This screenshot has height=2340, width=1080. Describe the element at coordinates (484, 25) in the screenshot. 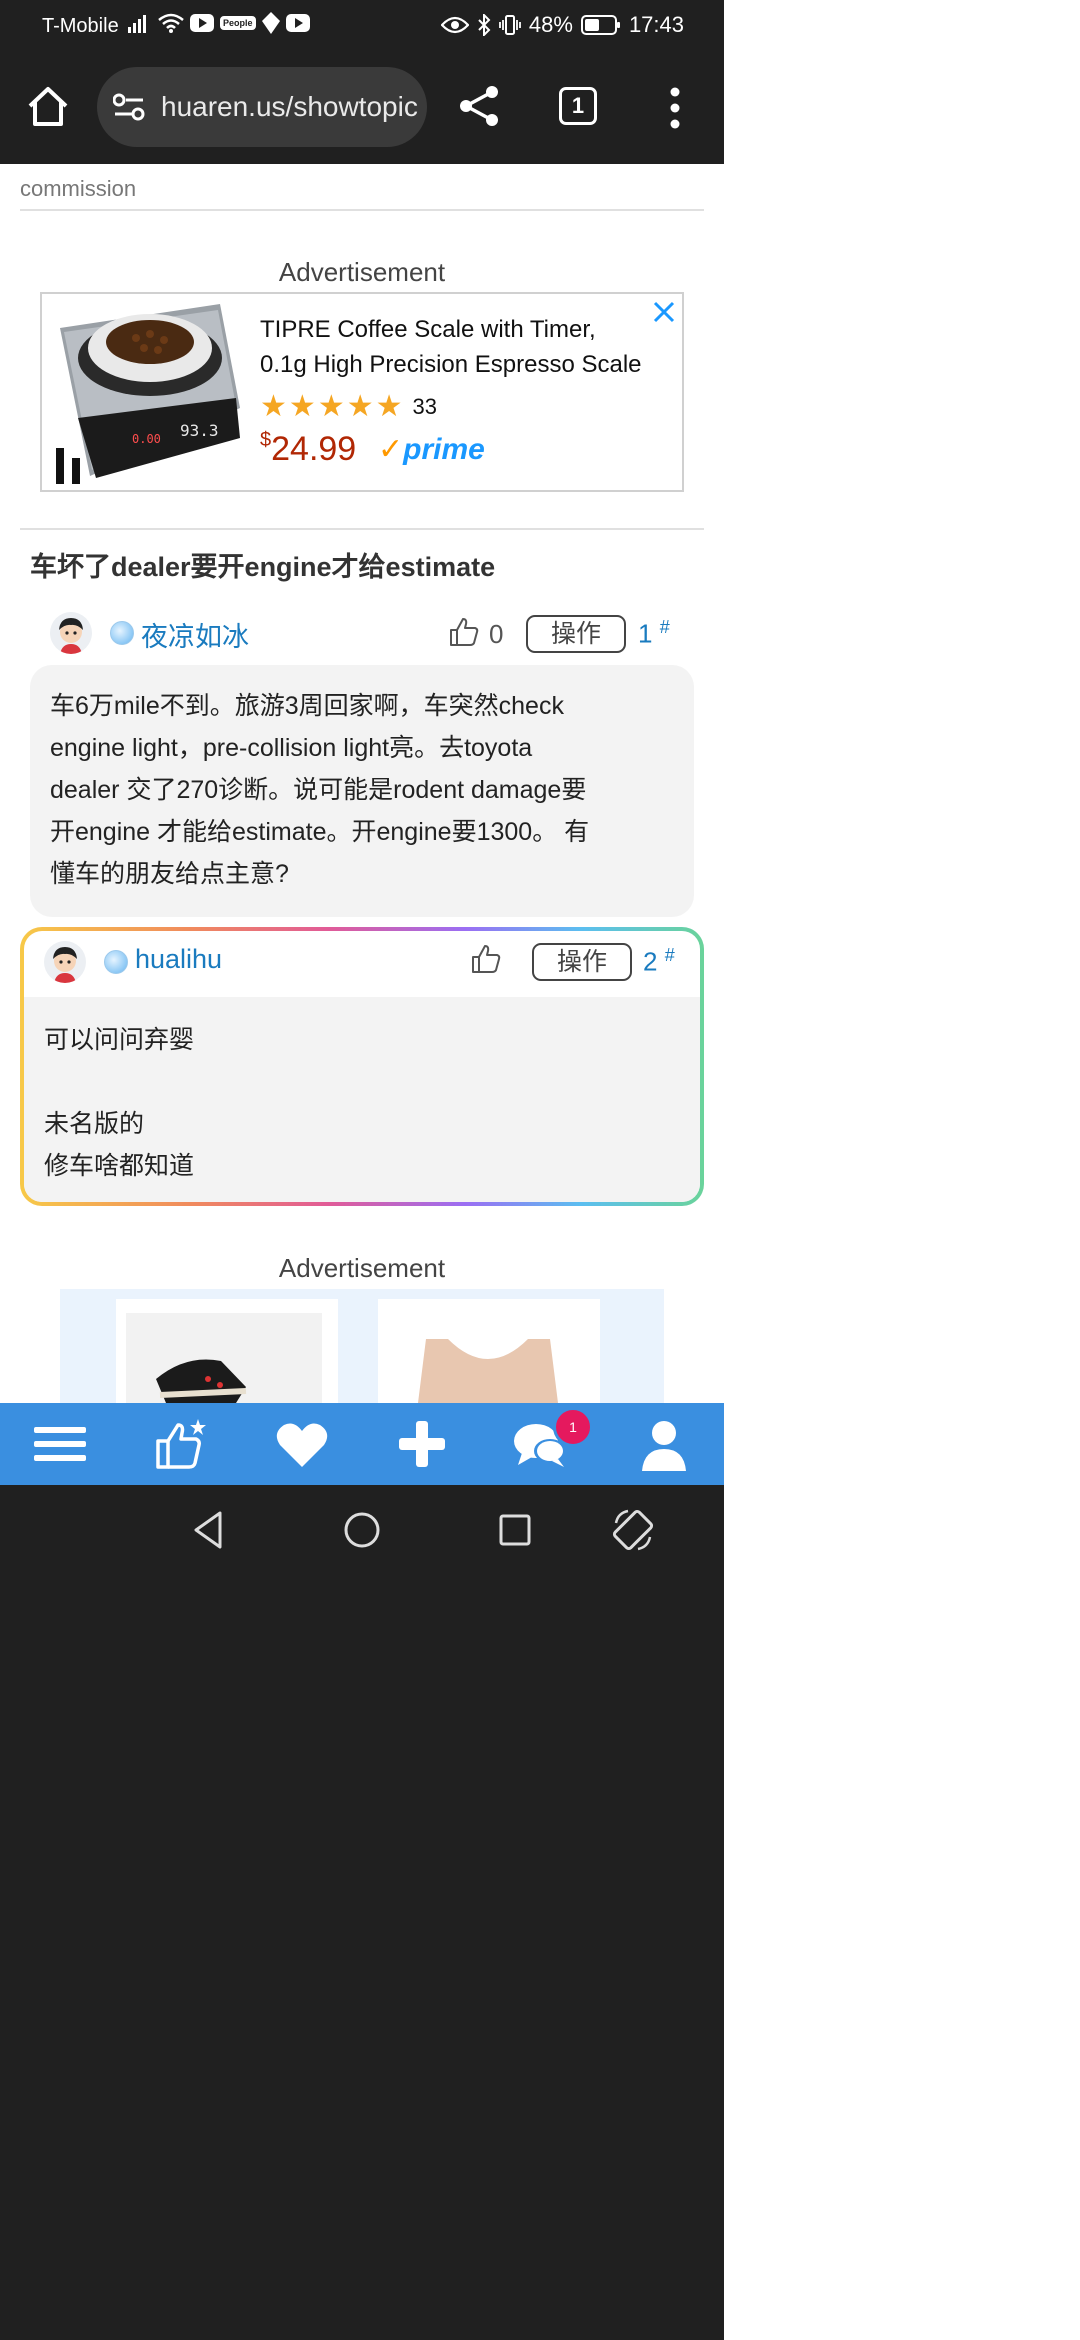

I see `bluetooth-icon` at that location.